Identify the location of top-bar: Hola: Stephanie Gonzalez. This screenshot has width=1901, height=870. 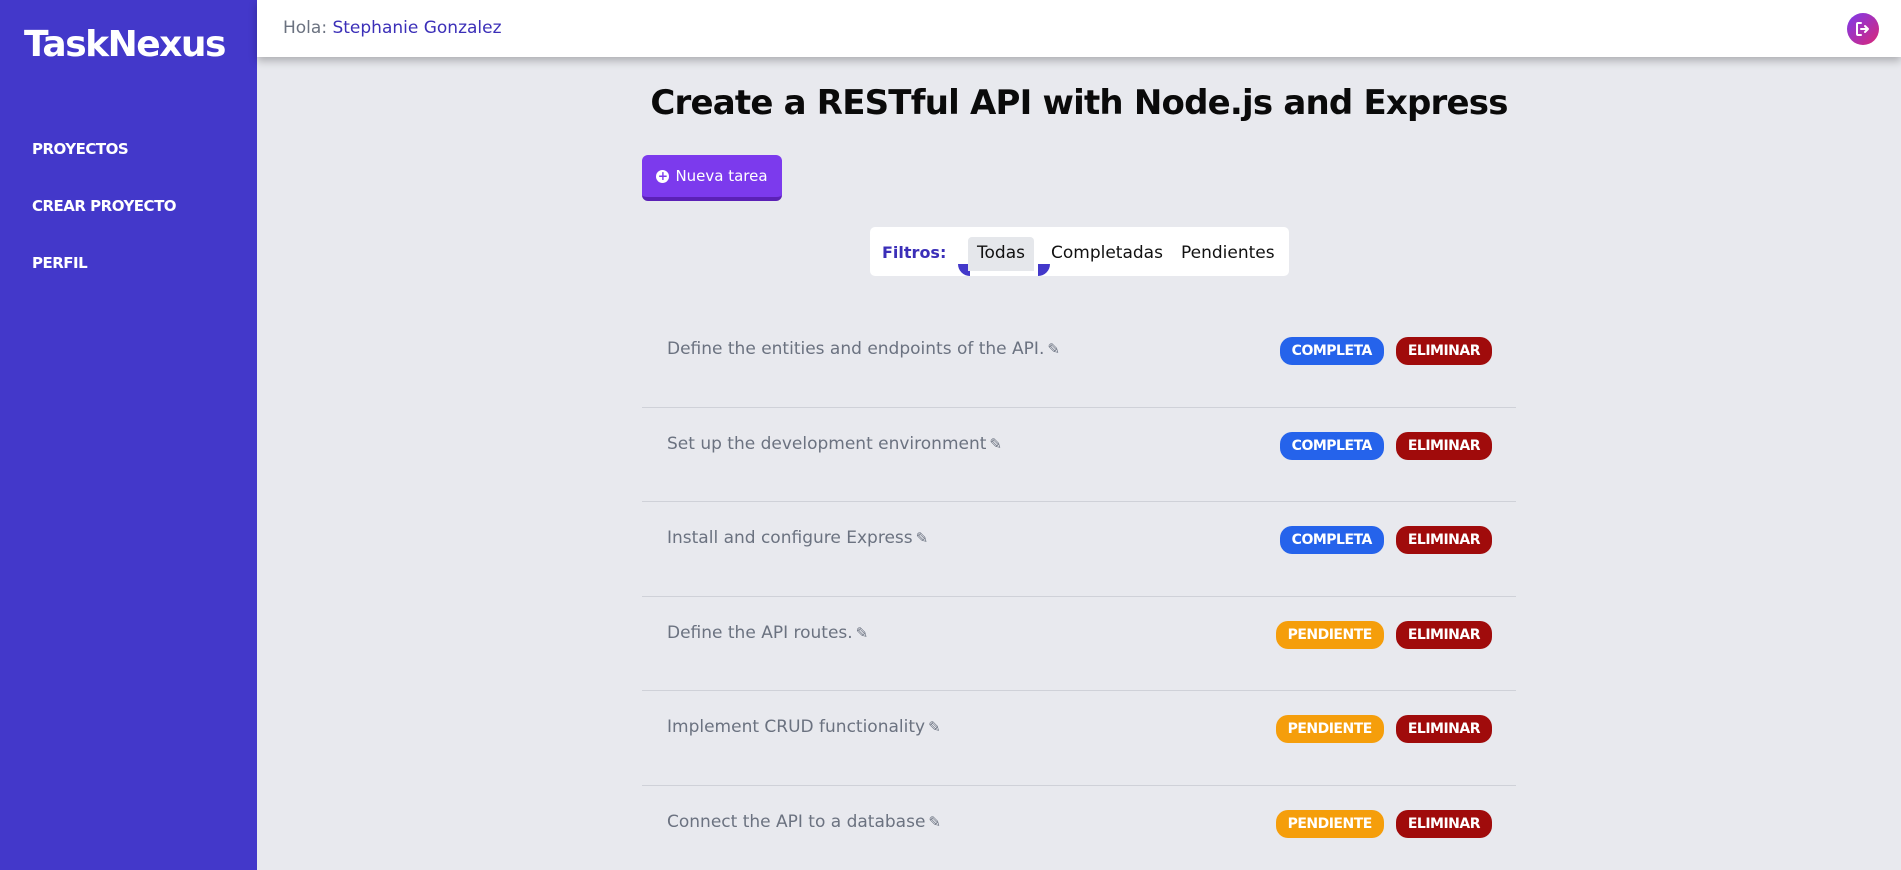
(1079, 28).